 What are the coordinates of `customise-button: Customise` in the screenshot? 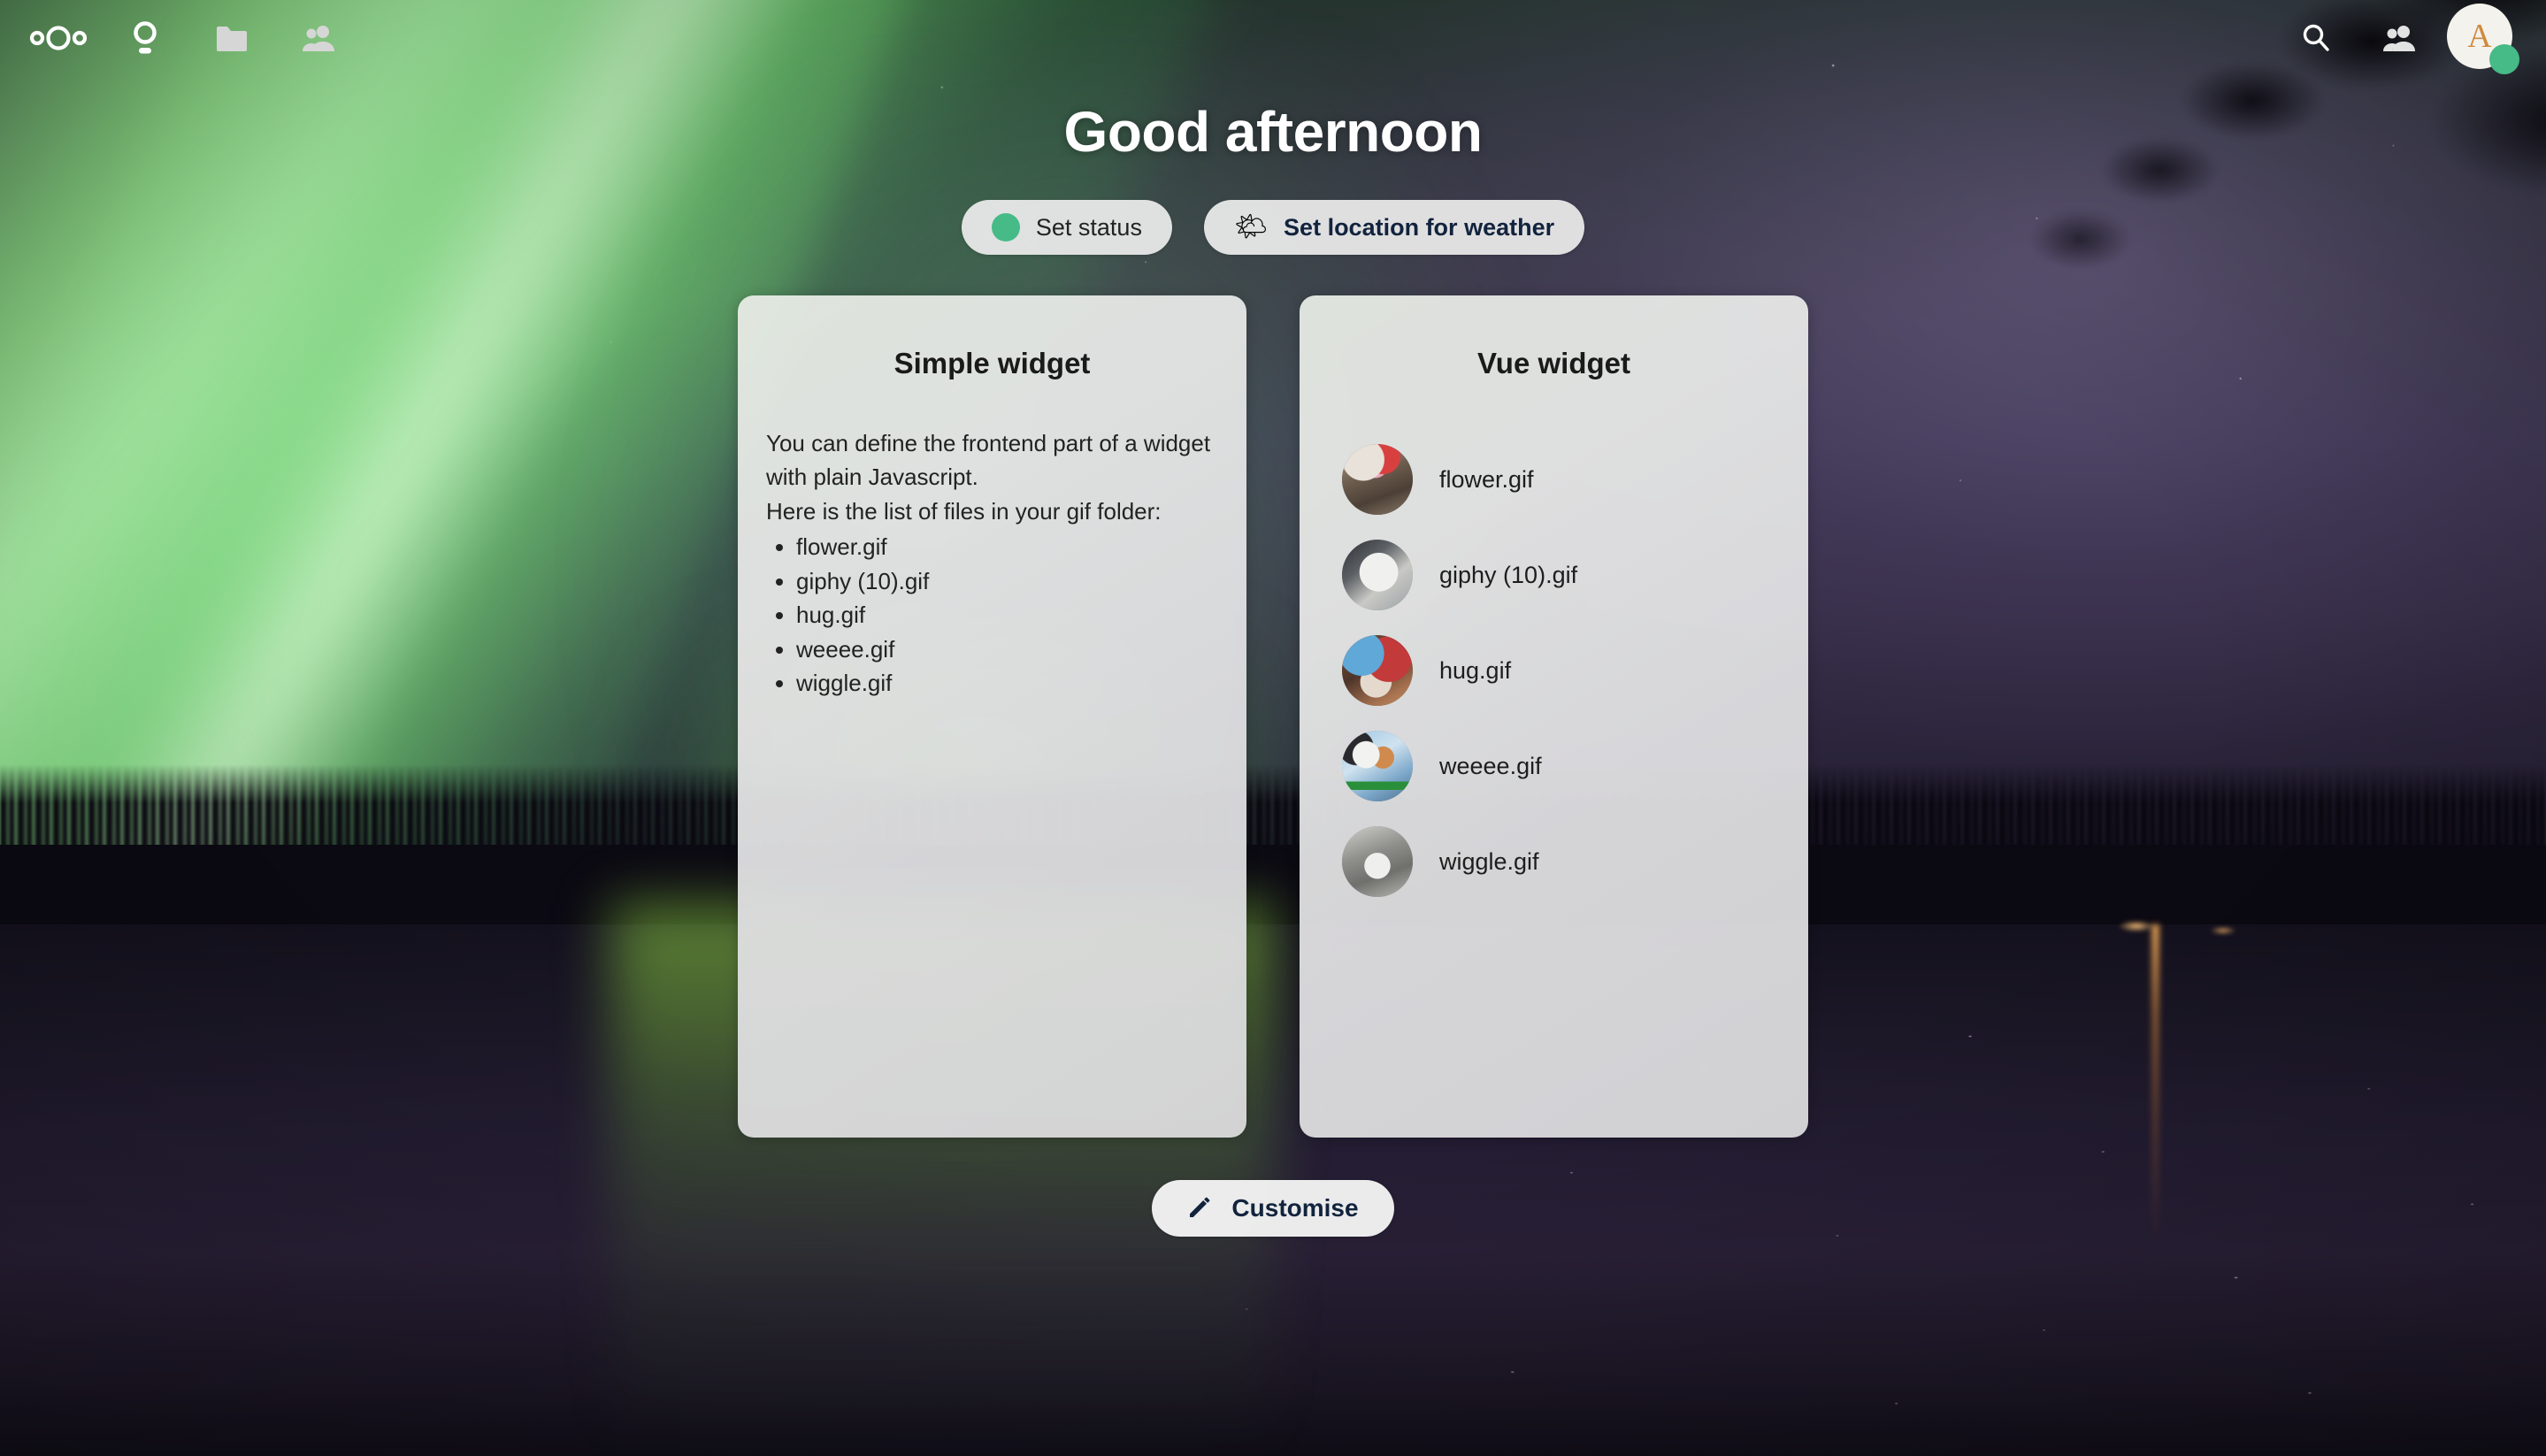 It's located at (1273, 1208).